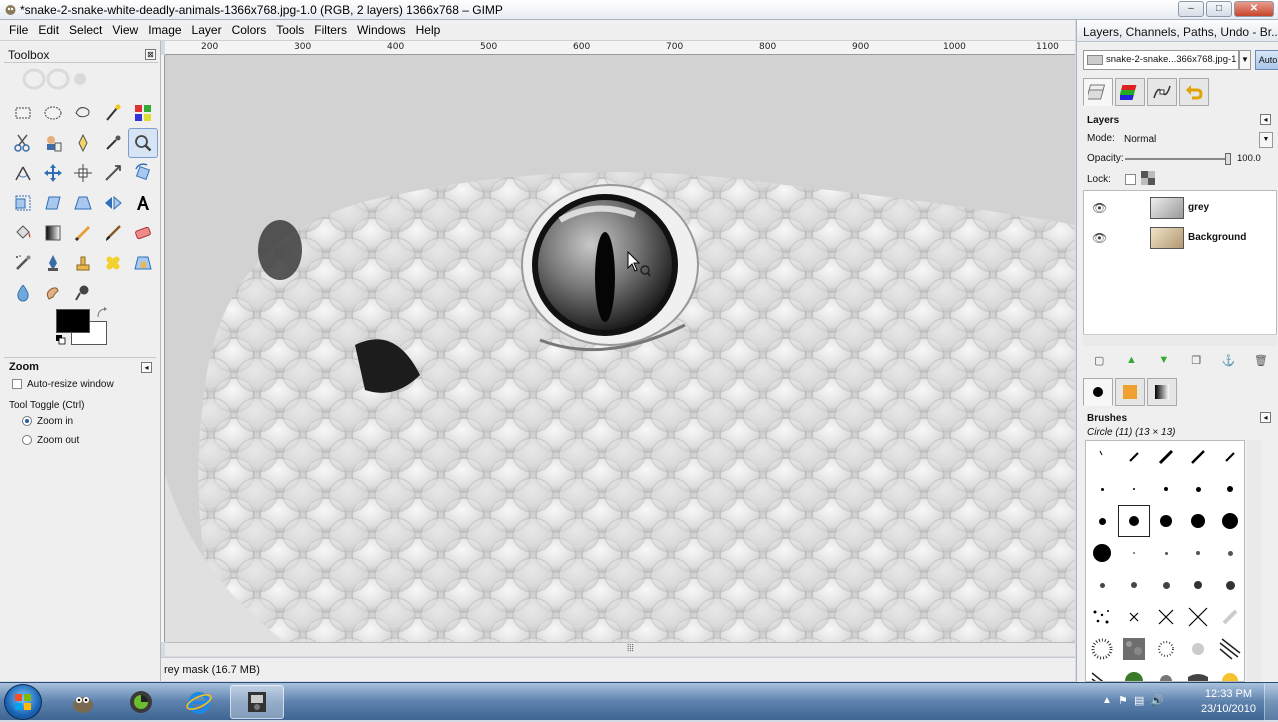 The width and height of the screenshot is (1278, 722). I want to click on gradients-tab-icon, so click(1162, 392).